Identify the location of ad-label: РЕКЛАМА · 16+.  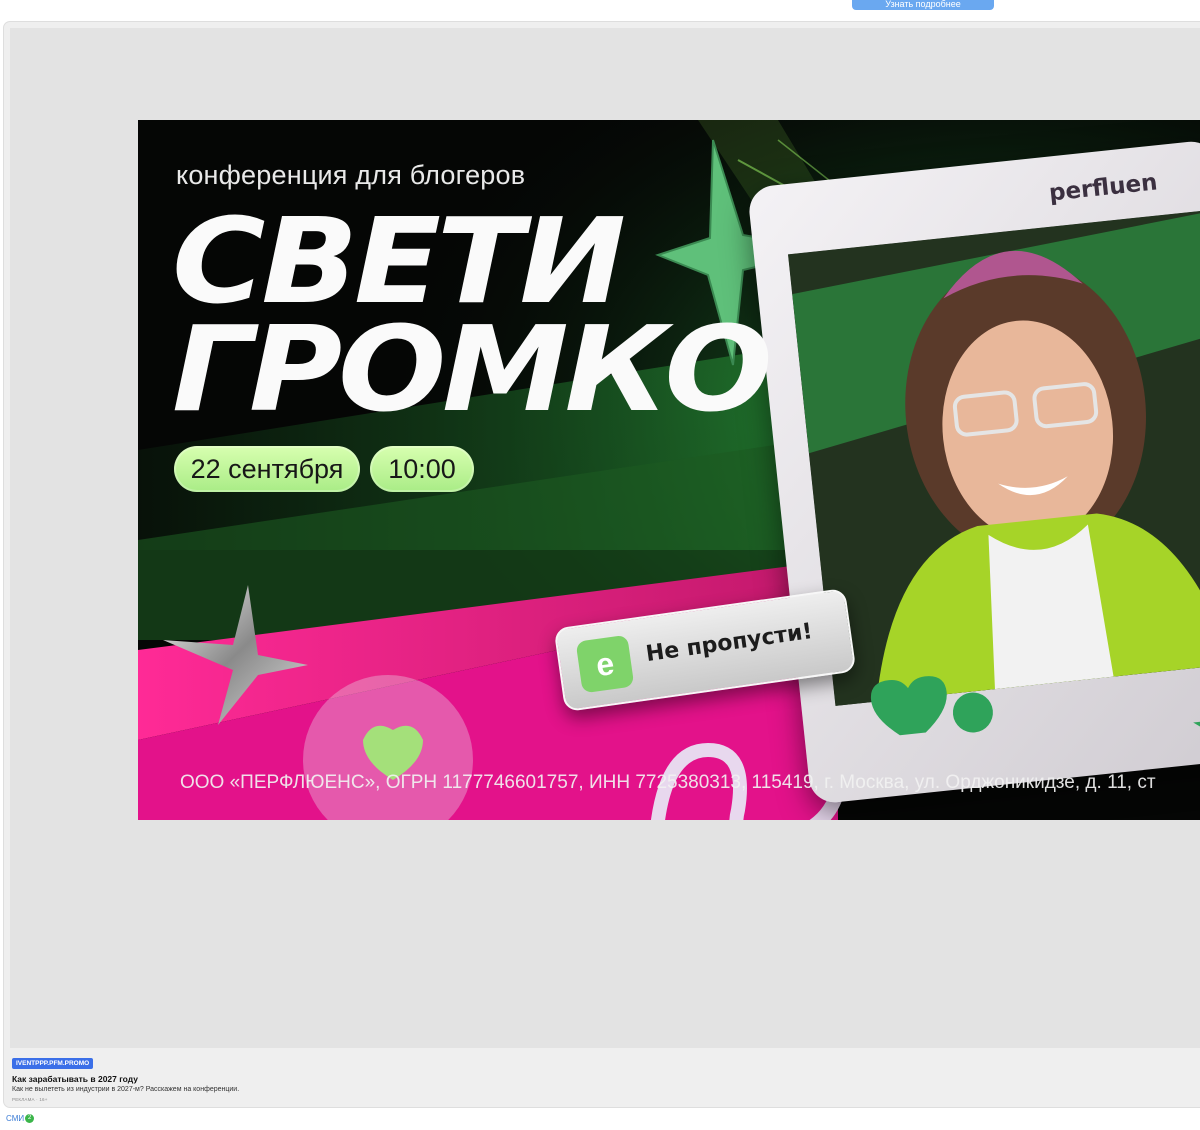
(30, 1099).